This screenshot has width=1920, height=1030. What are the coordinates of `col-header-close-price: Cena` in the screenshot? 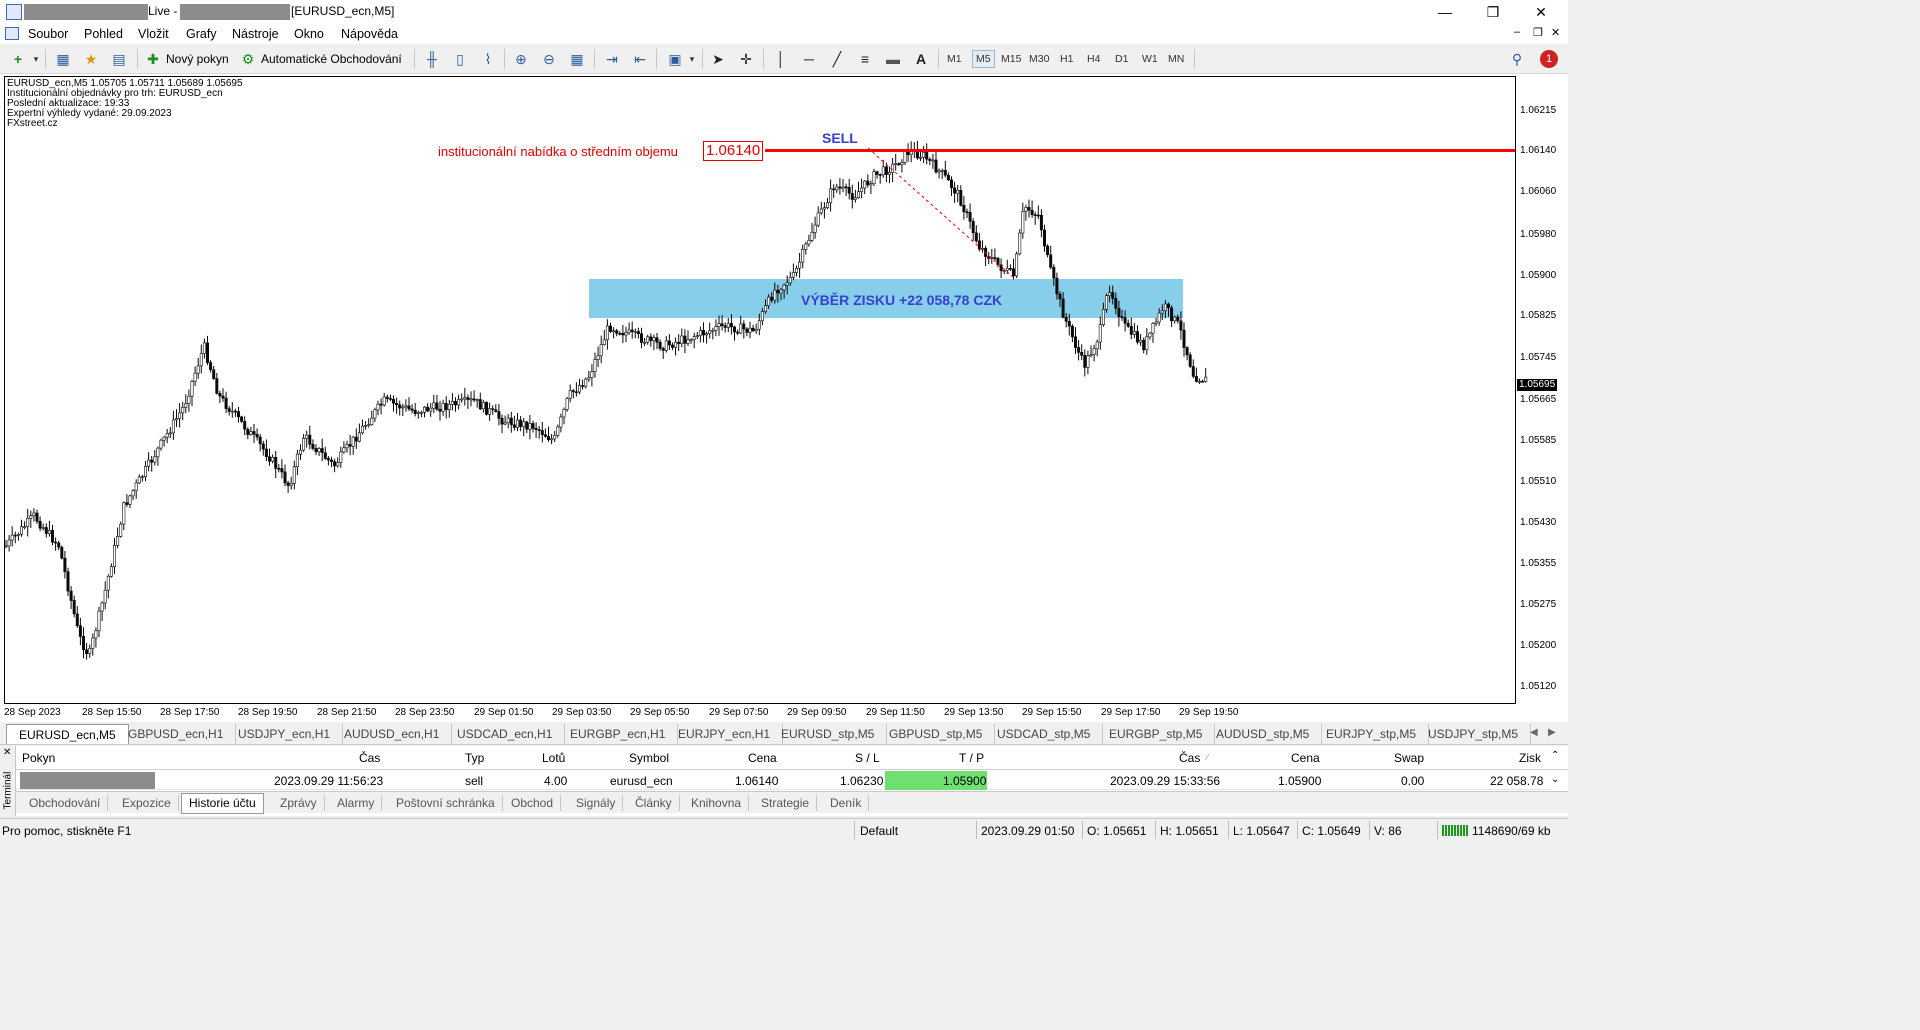 It's located at (1305, 758).